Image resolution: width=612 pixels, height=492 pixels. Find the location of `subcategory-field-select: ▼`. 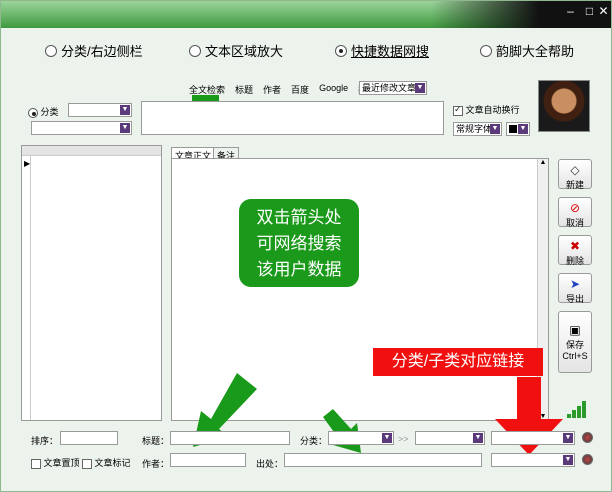

subcategory-field-select: ▼ is located at coordinates (450, 438).